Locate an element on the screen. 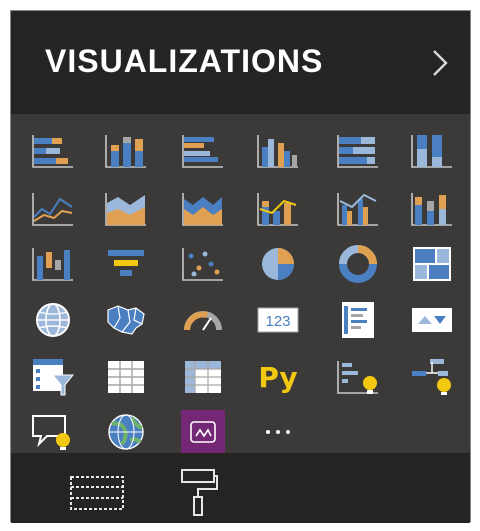  stacked-column-chart-icon is located at coordinates (126, 151).